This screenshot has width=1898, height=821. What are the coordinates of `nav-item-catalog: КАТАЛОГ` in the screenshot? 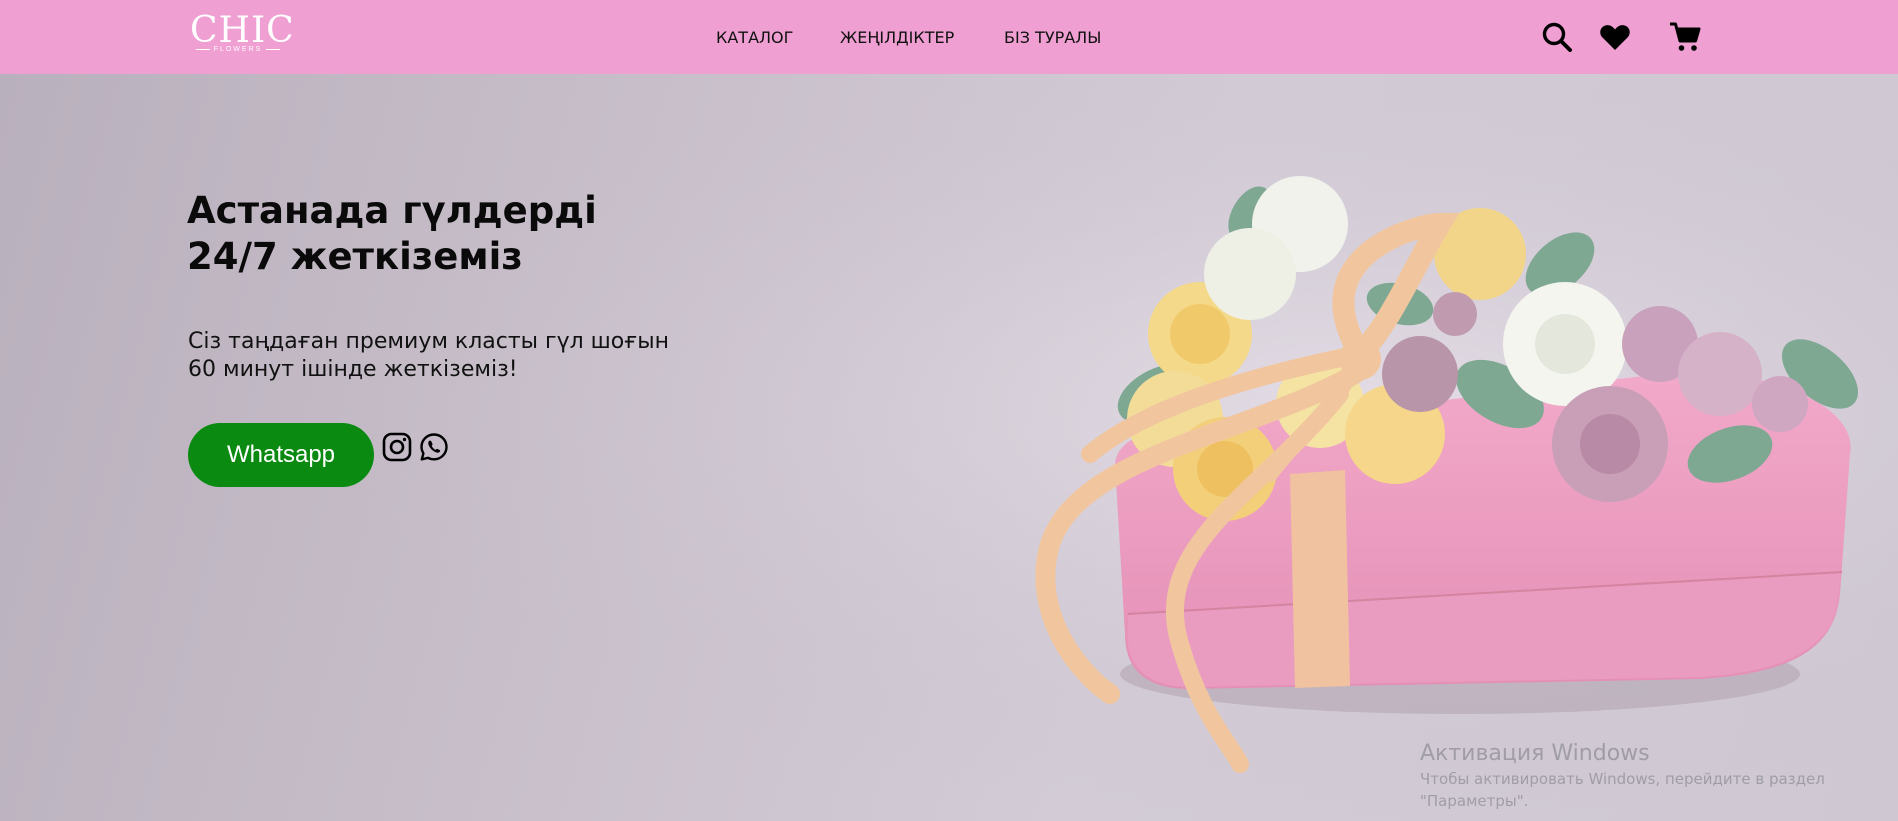 It's located at (754, 37).